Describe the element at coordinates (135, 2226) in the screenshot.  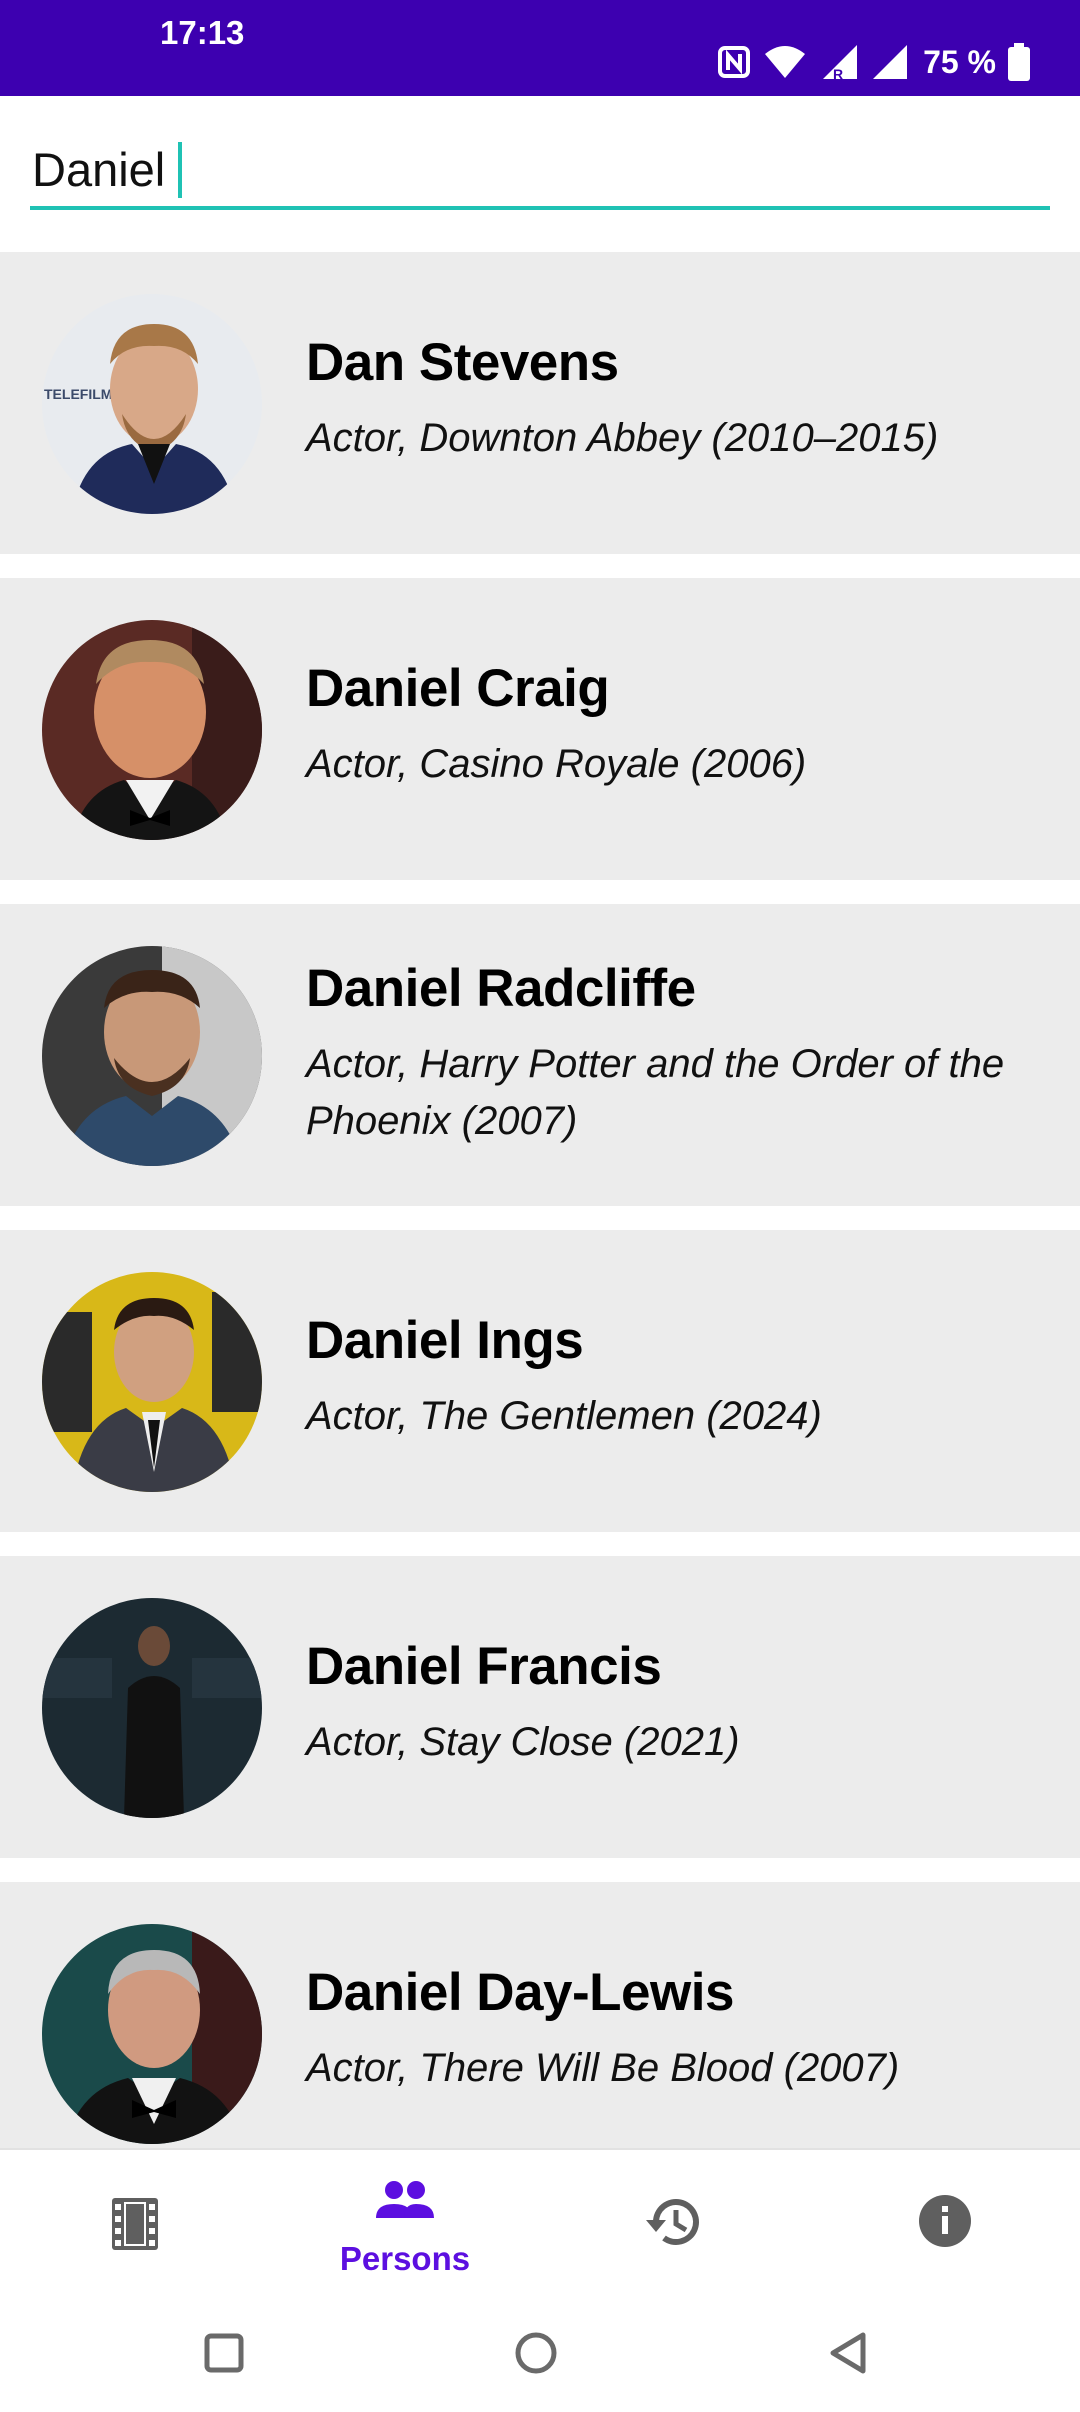
I see `film-icon` at that location.